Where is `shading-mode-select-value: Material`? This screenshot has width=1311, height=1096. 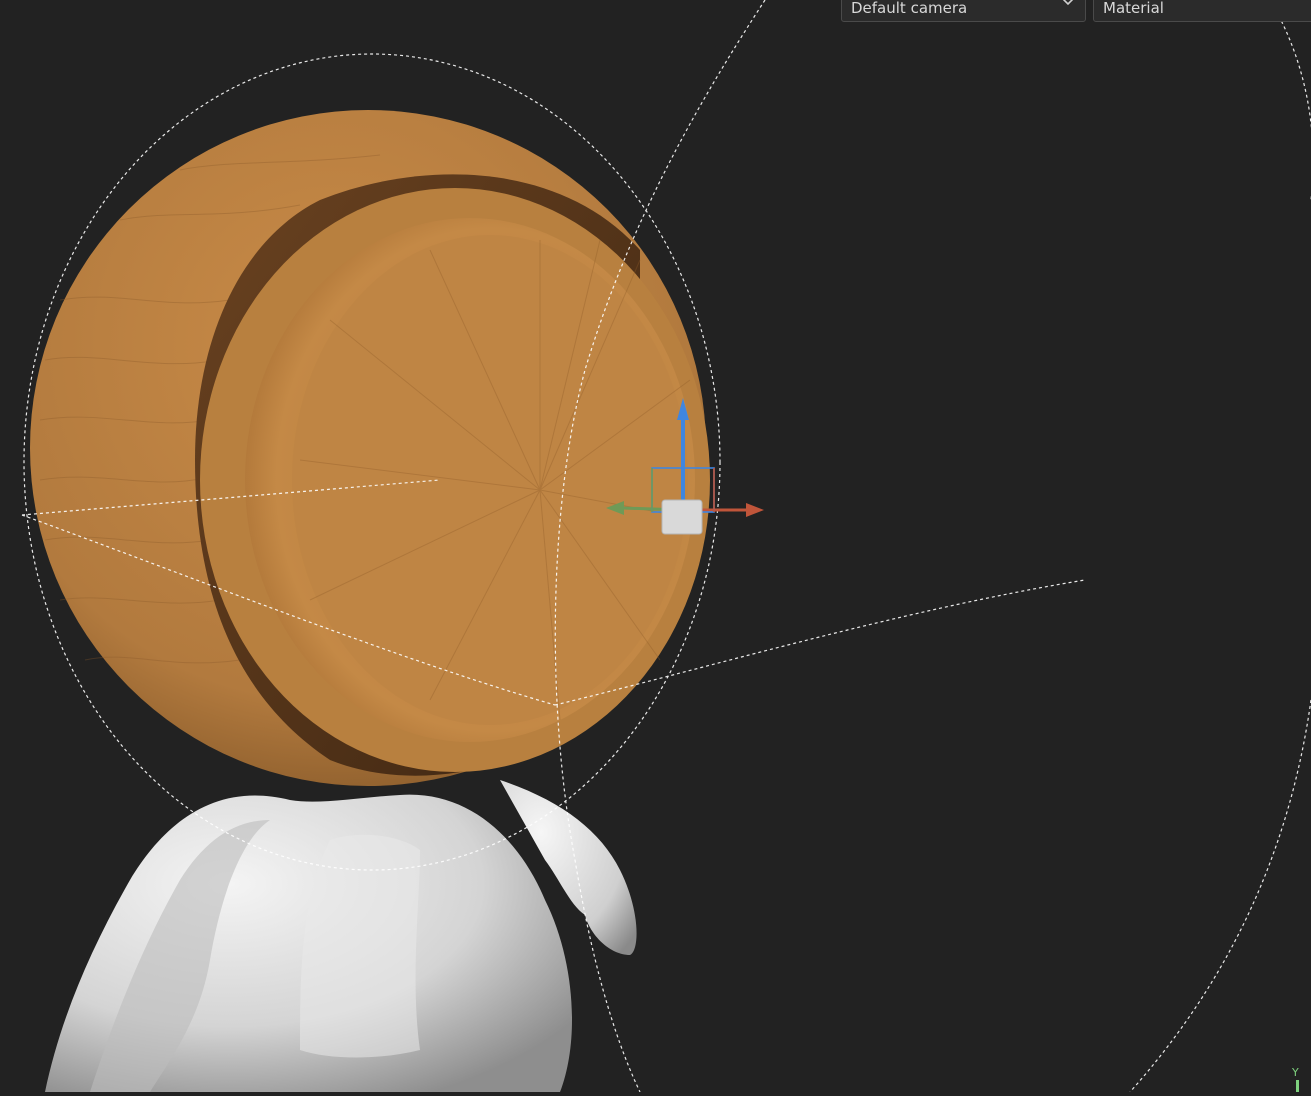
shading-mode-select-value: Material is located at coordinates (1133, 8).